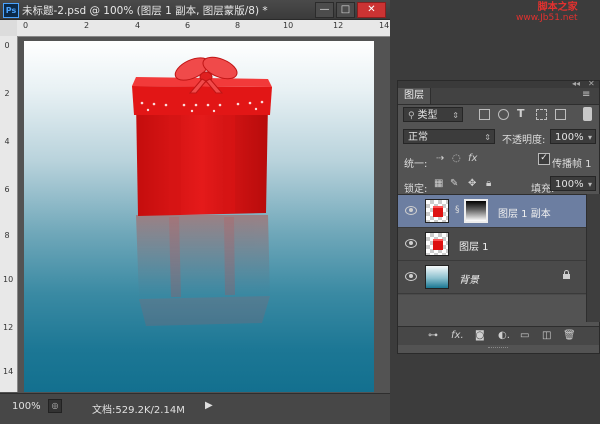 The height and width of the screenshot is (424, 600). I want to click on fill-value: 100%, so click(569, 184).